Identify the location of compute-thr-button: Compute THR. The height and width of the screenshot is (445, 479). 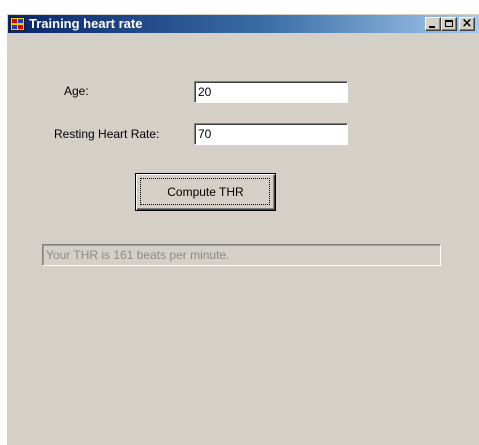
(205, 192).